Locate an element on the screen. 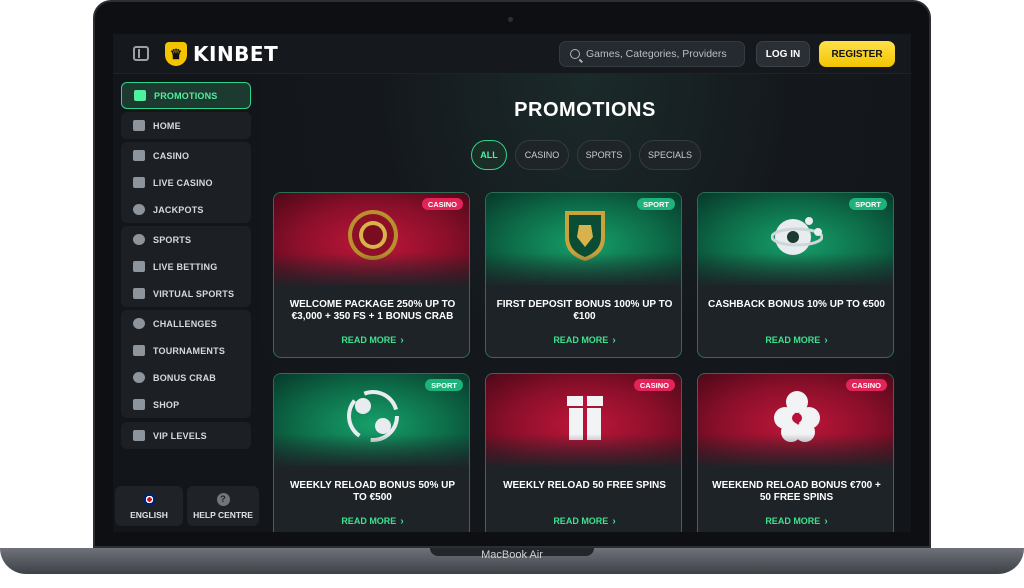  gift-icon is located at coordinates (140, 95).